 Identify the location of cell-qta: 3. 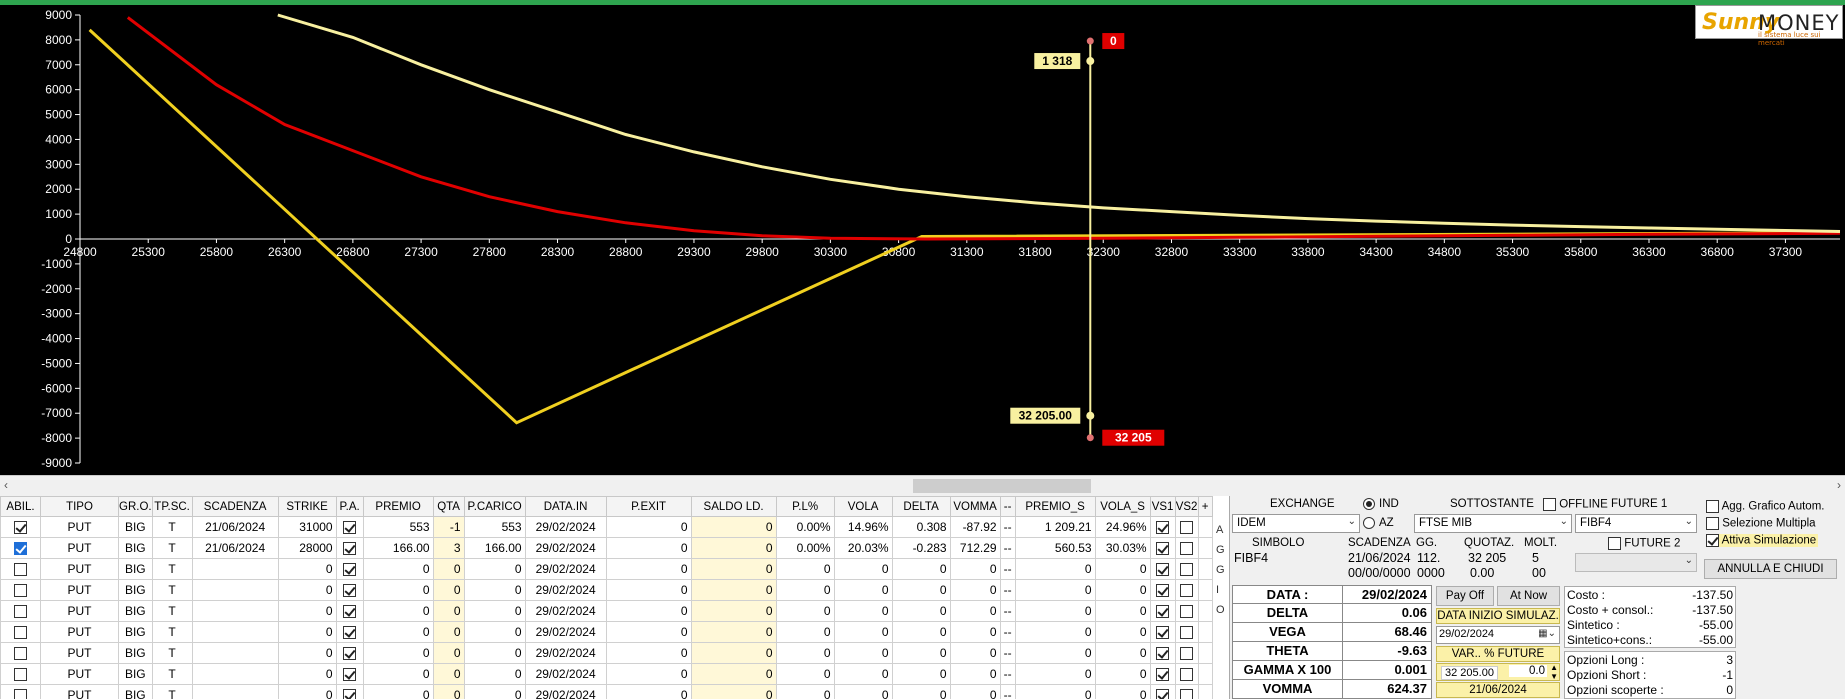
(448, 548).